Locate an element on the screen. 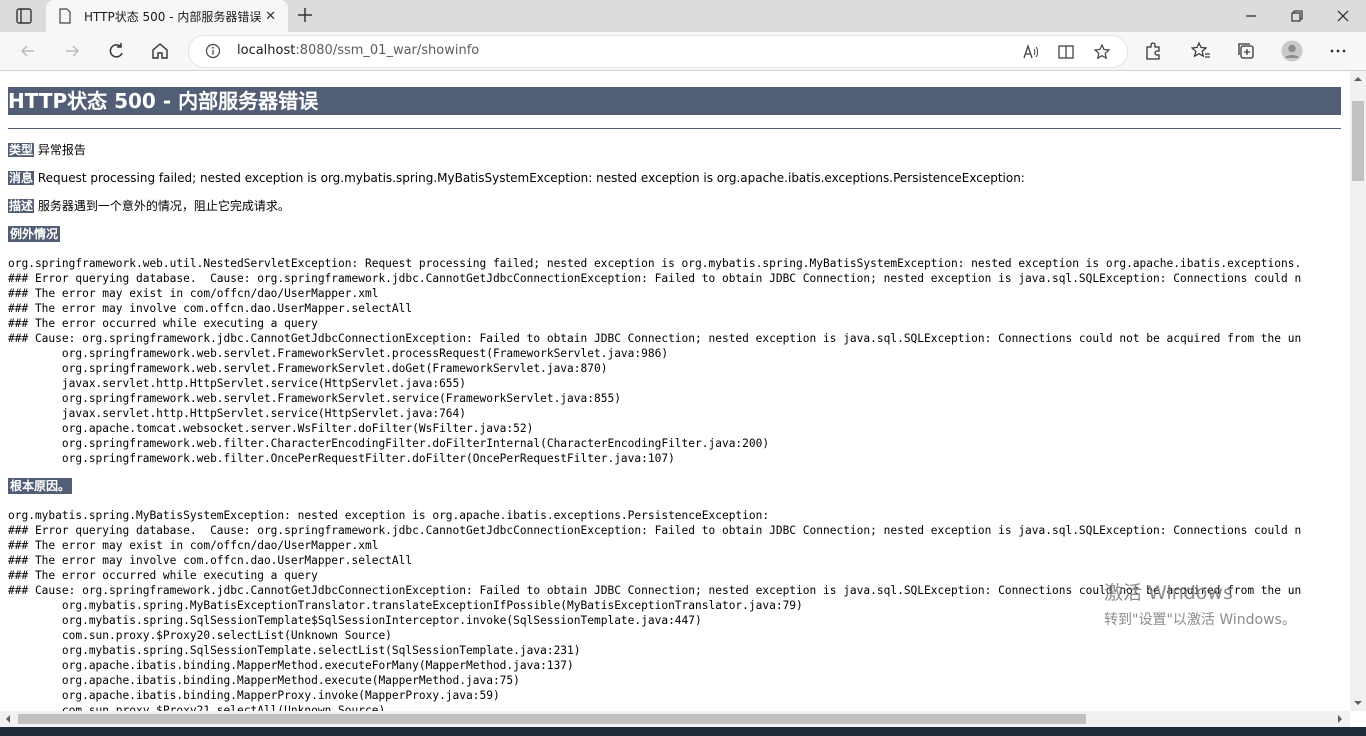  horizontal-scroll-thumb is located at coordinates (552, 719).